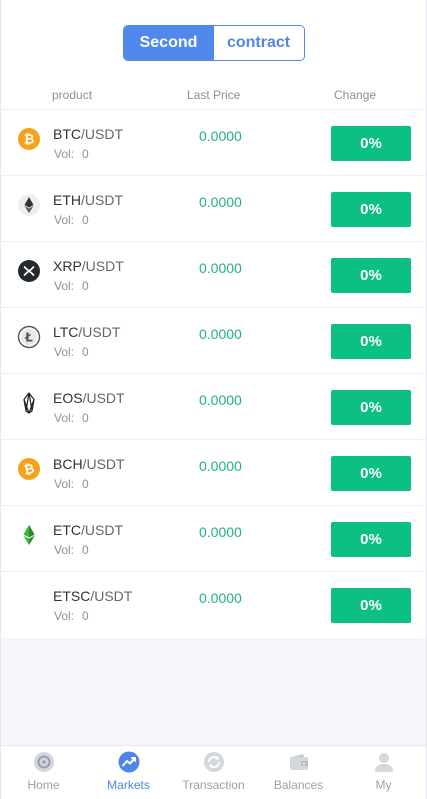 This screenshot has height=799, width=427. What do you see at coordinates (88, 266) in the screenshot?
I see `pair-name: XRP/USDT` at bounding box center [88, 266].